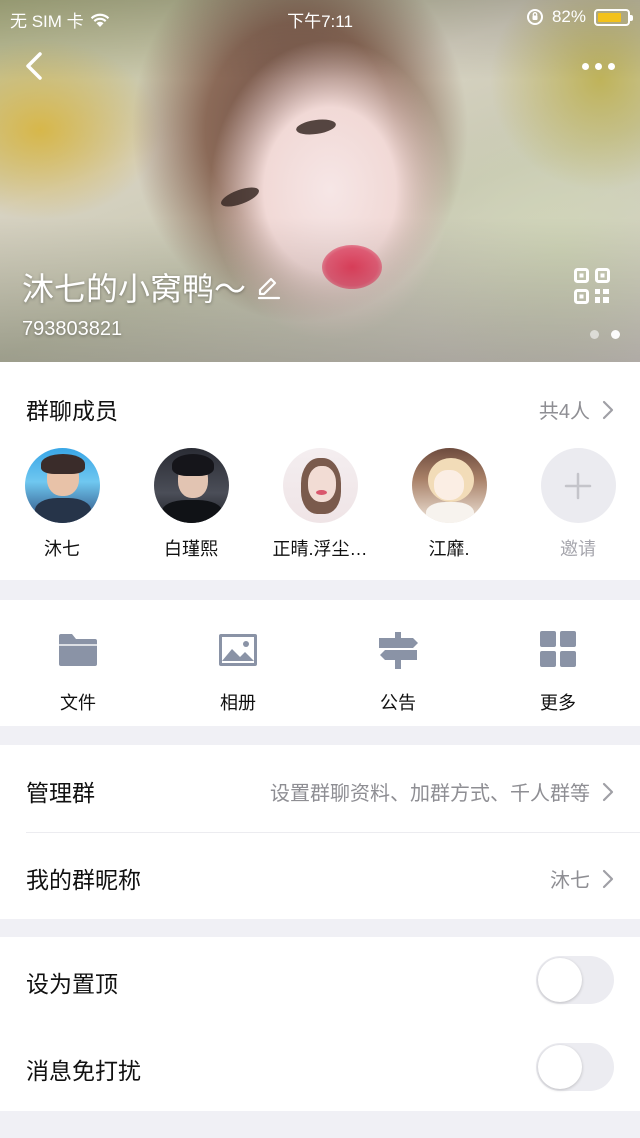 This screenshot has height=1138, width=640. What do you see at coordinates (592, 286) in the screenshot?
I see `qr-code-icon` at bounding box center [592, 286].